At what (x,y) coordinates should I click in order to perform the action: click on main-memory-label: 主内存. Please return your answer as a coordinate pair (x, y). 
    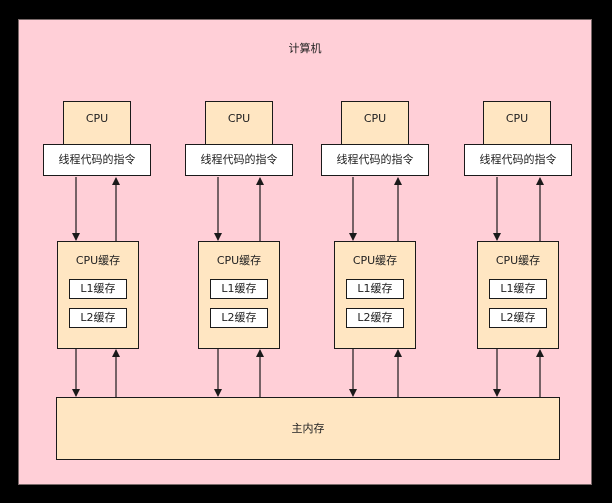
    Looking at the image, I should click on (308, 428).